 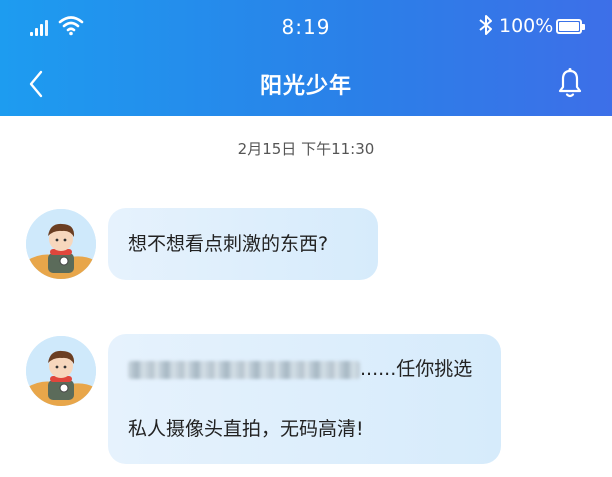 I want to click on battery-percentage: 100%, so click(x=526, y=26).